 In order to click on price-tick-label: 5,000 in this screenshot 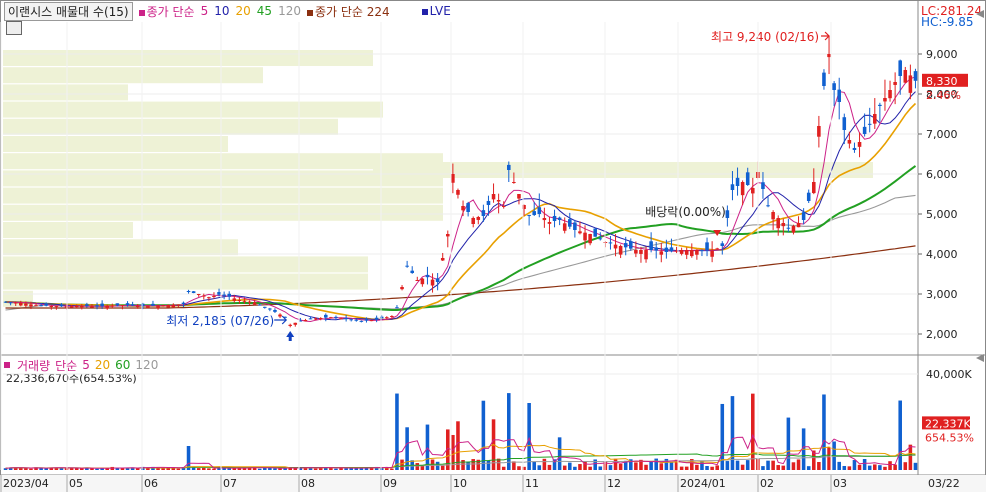, I will do `click(942, 214)`.